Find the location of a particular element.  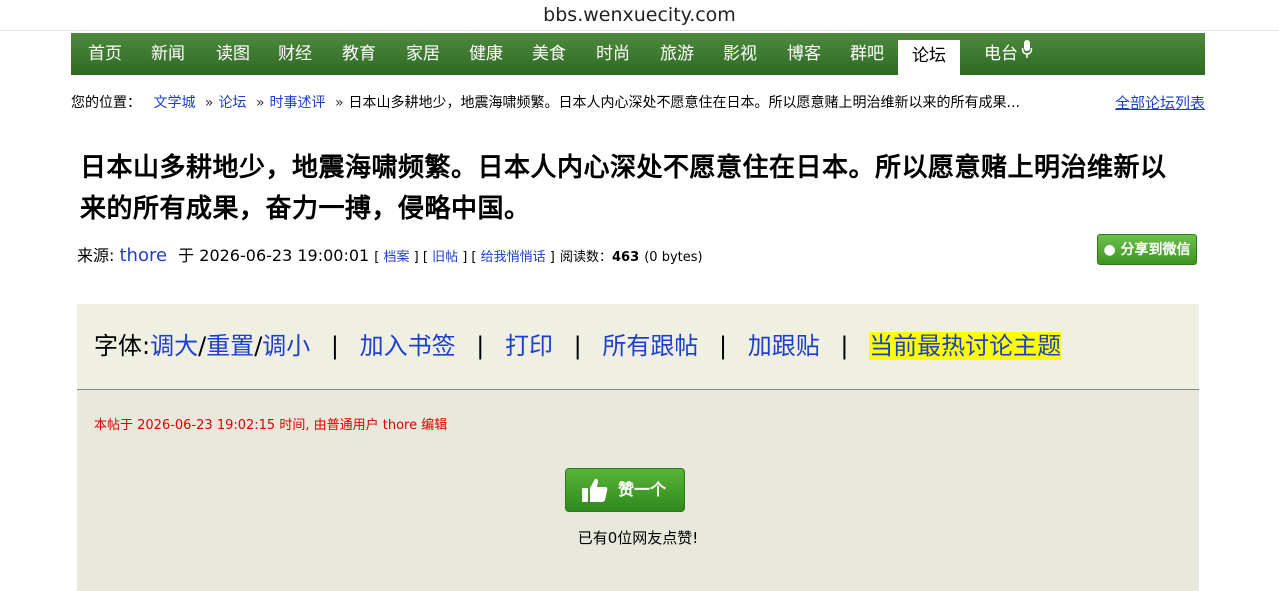

nav-item-radio: 电台 is located at coordinates (1008, 54).